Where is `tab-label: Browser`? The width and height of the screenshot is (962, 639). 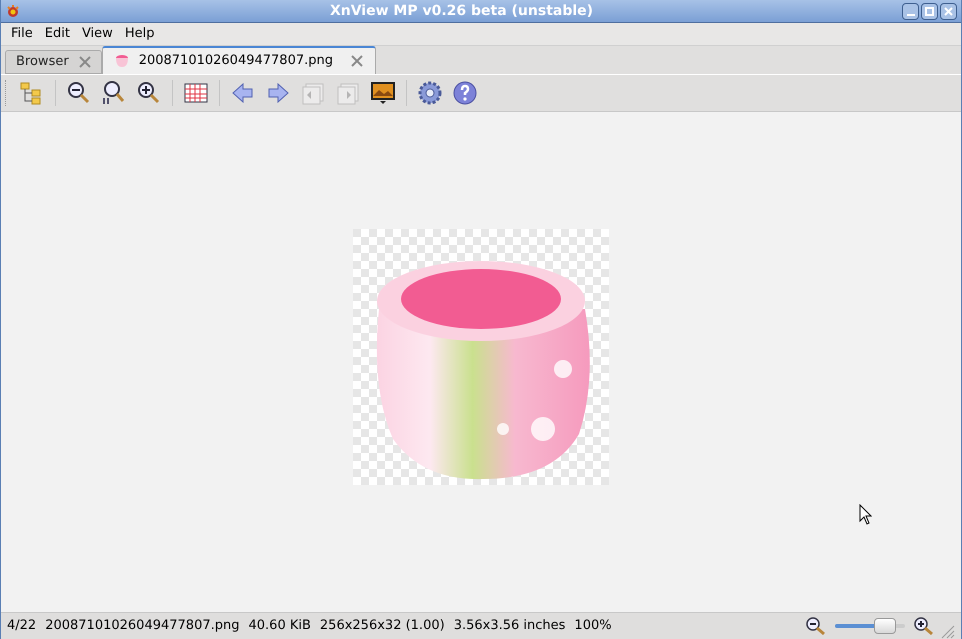 tab-label: Browser is located at coordinates (42, 62).